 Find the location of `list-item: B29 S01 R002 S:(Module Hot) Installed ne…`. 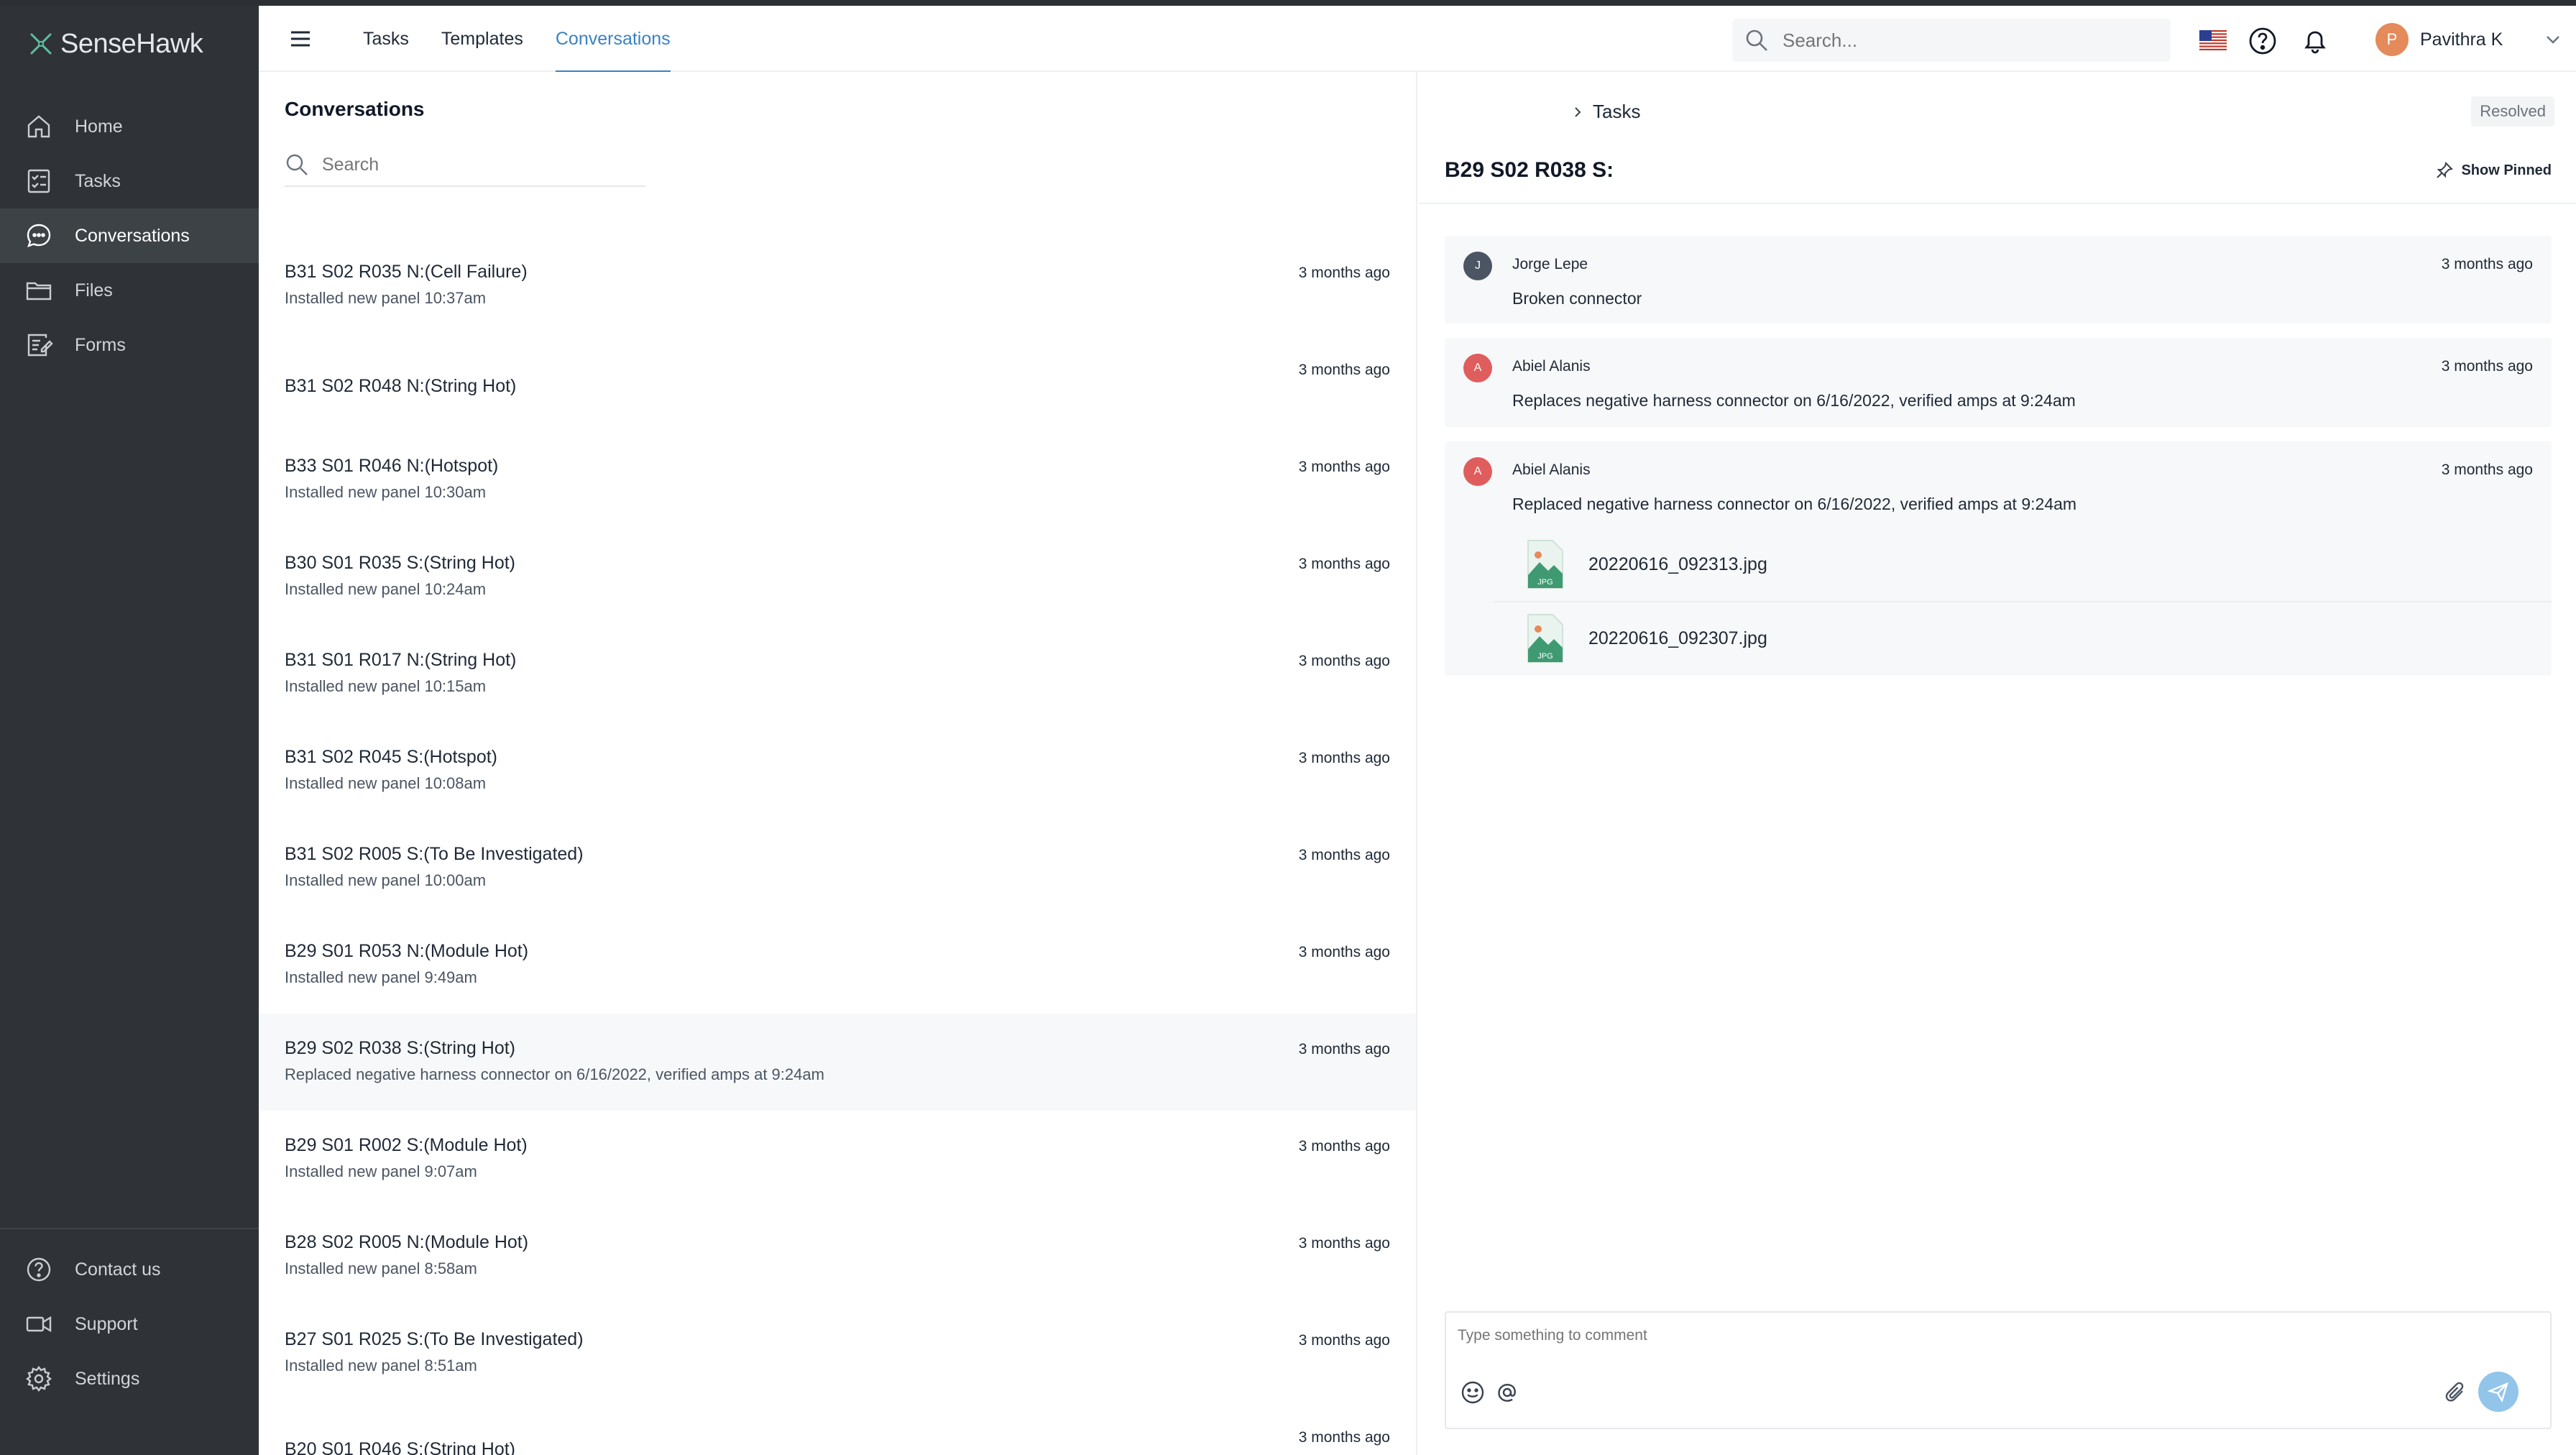

list-item: B29 S01 R002 S:(Module Hot) Installed ne… is located at coordinates (837, 1159).